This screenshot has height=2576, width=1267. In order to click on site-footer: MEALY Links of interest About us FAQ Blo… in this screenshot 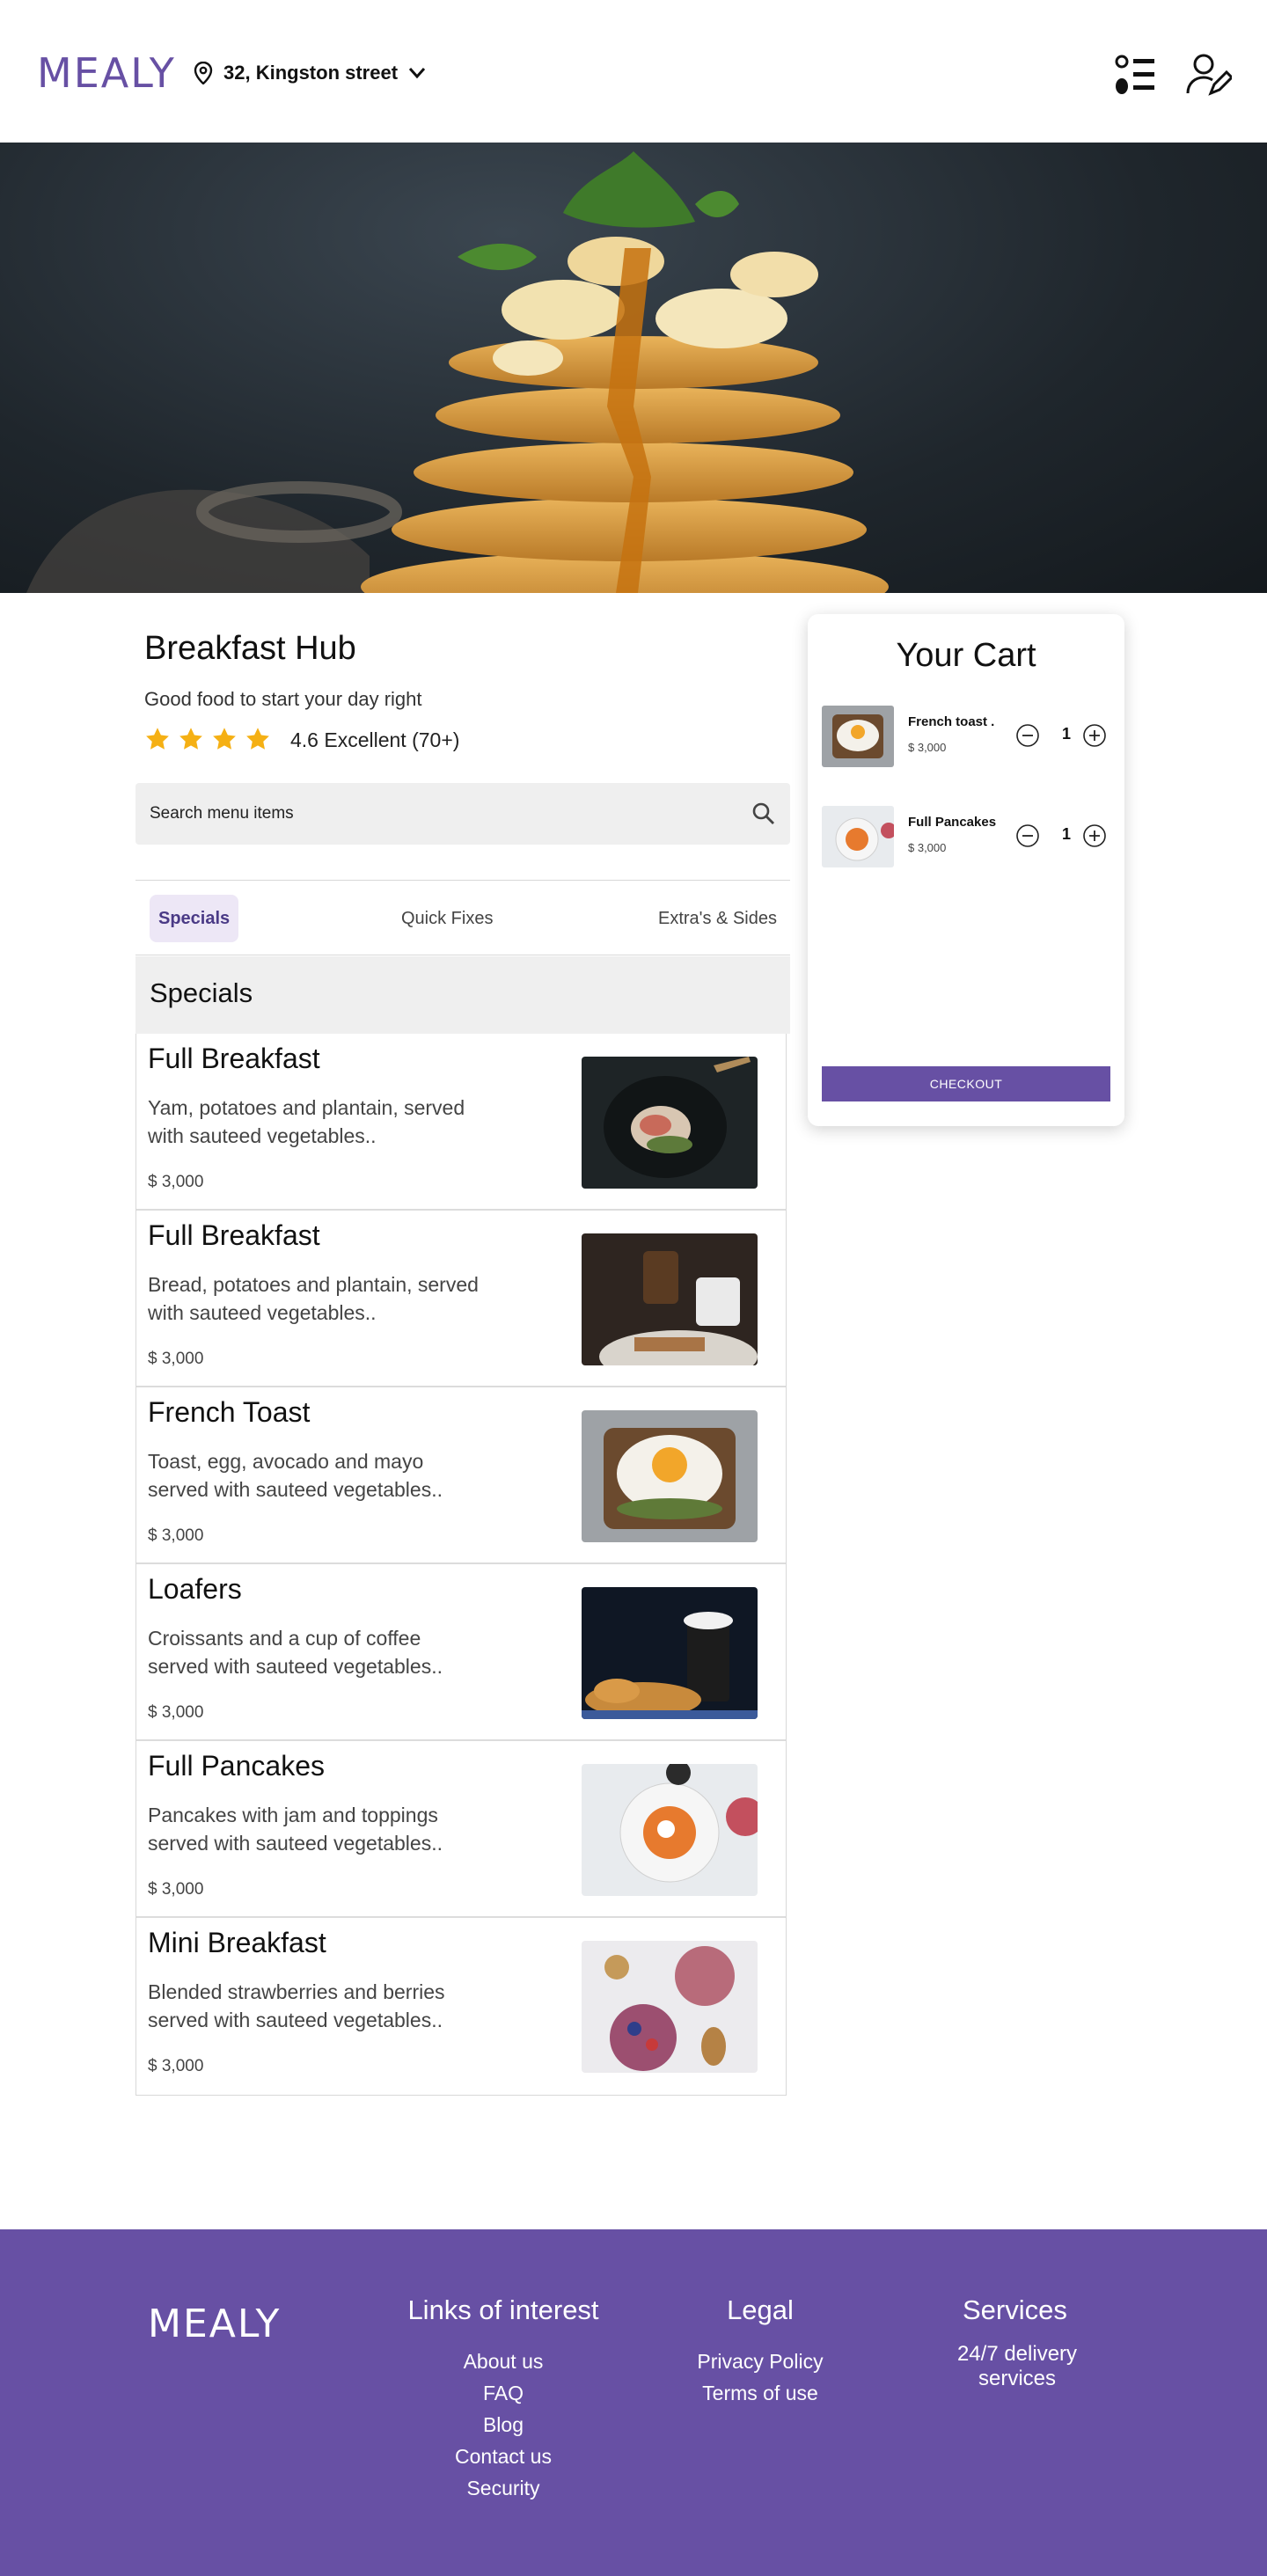, I will do `click(633, 2402)`.